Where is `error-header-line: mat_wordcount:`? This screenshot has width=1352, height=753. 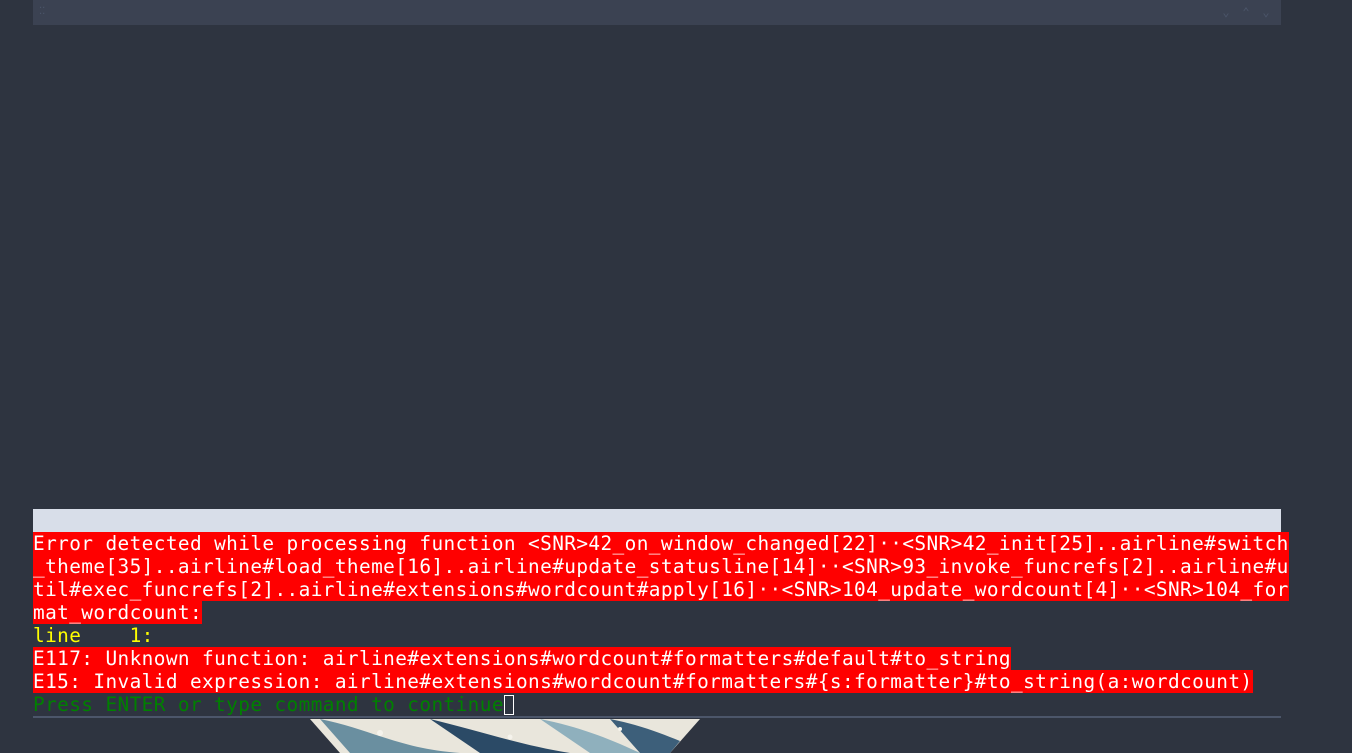
error-header-line: mat_wordcount: is located at coordinates (118, 612).